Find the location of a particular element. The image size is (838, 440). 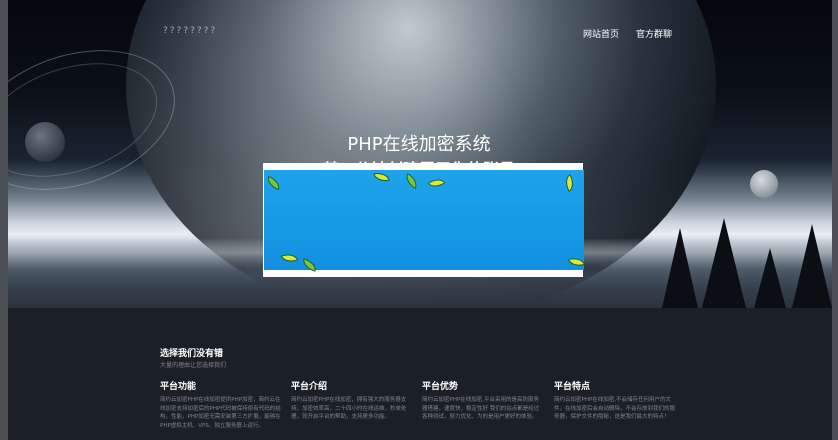

leaf-banner is located at coordinates (424, 220).